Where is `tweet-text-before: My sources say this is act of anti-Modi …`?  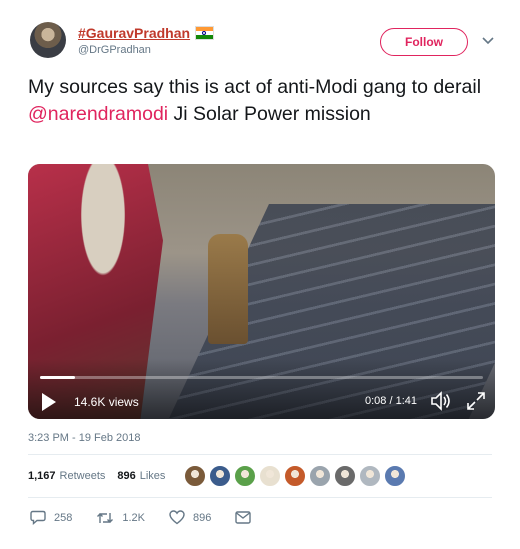 tweet-text-before: My sources say this is act of anti-Modi … is located at coordinates (255, 87).